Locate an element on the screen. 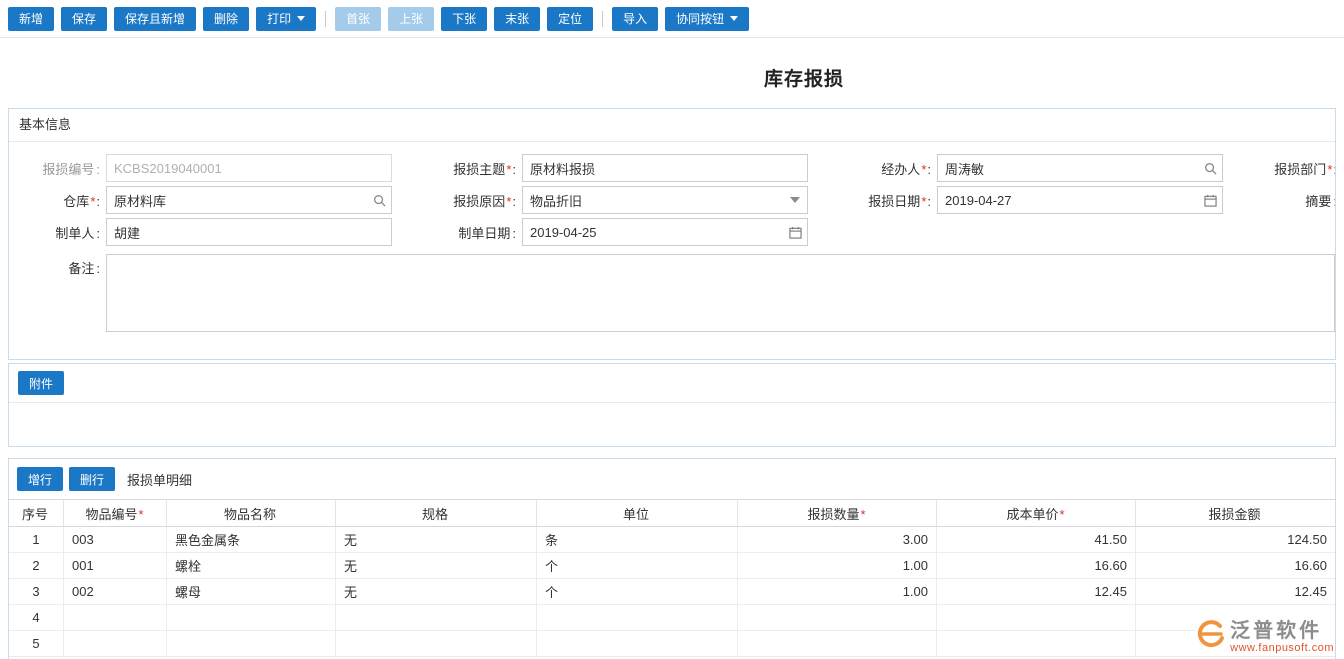 The image size is (1344, 659). qty-cell: 3.00 is located at coordinates (837, 539).